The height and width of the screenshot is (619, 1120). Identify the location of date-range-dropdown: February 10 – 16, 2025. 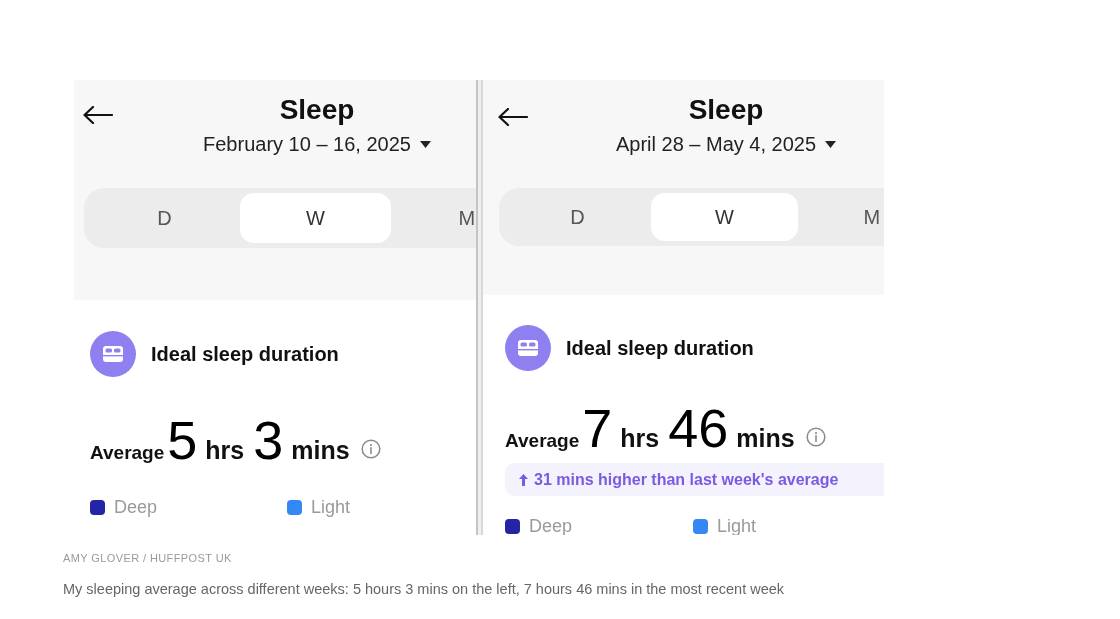
(317, 144).